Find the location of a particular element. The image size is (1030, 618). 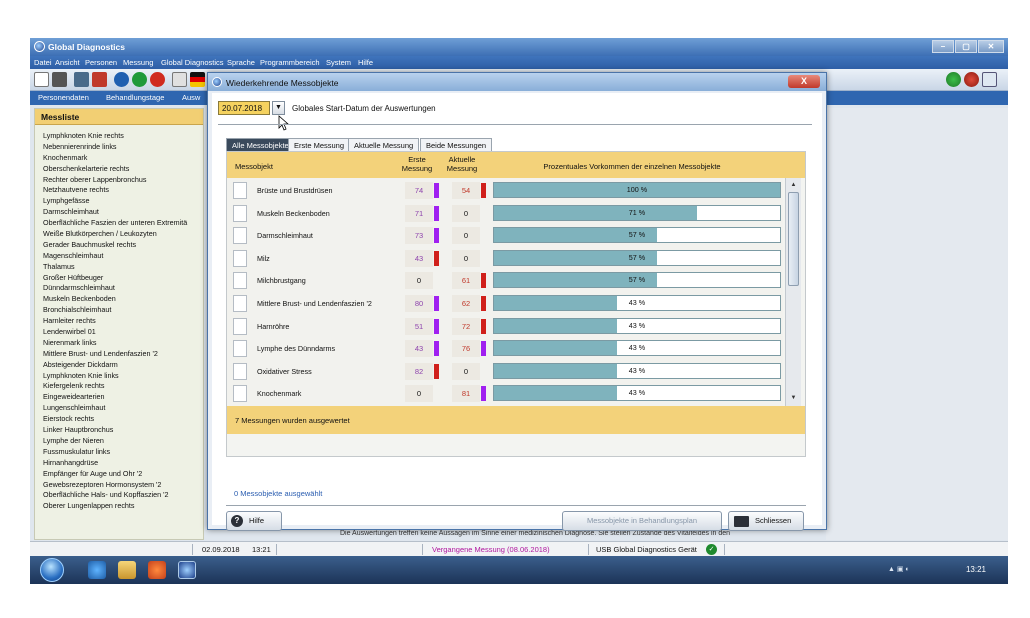

media-player-icon is located at coordinates (157, 570).